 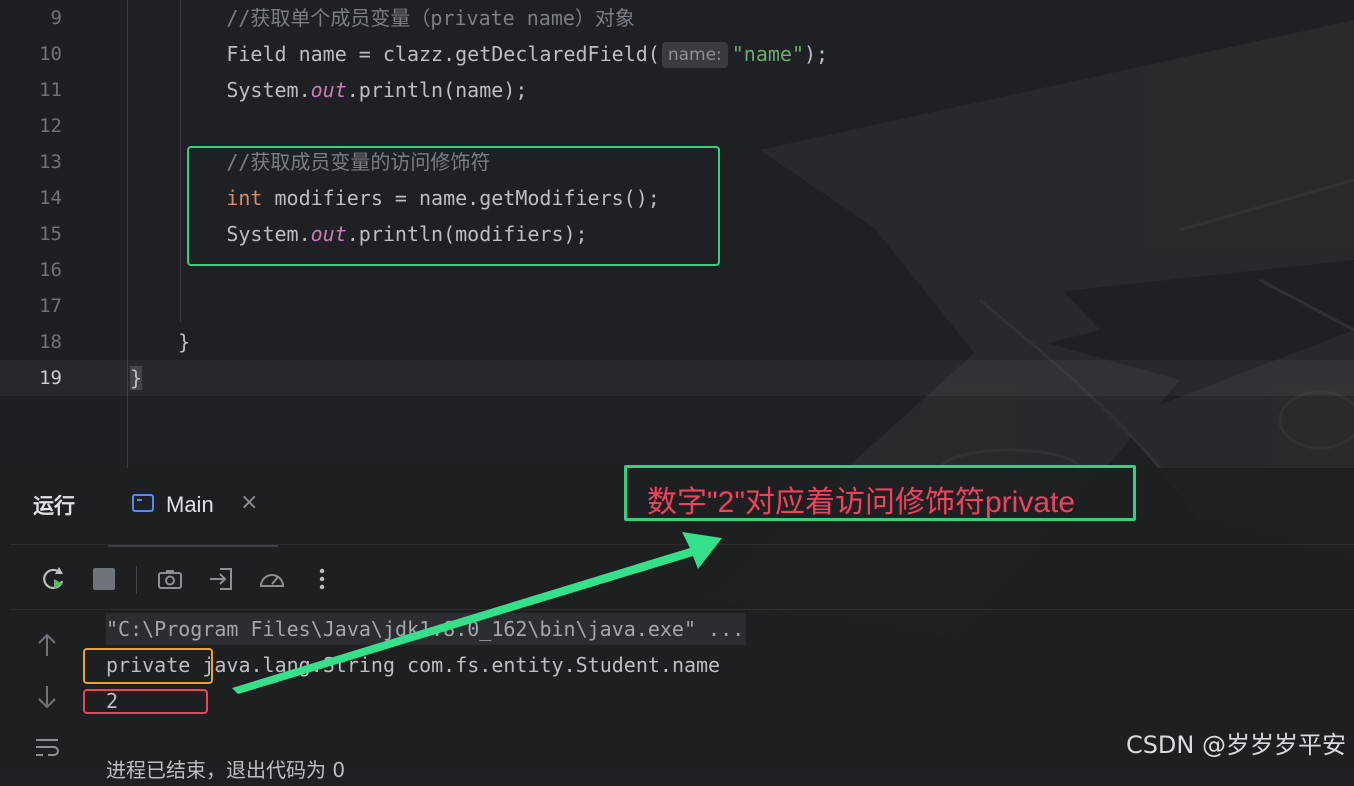 I want to click on annotation-arrow, so click(x=477, y=613).